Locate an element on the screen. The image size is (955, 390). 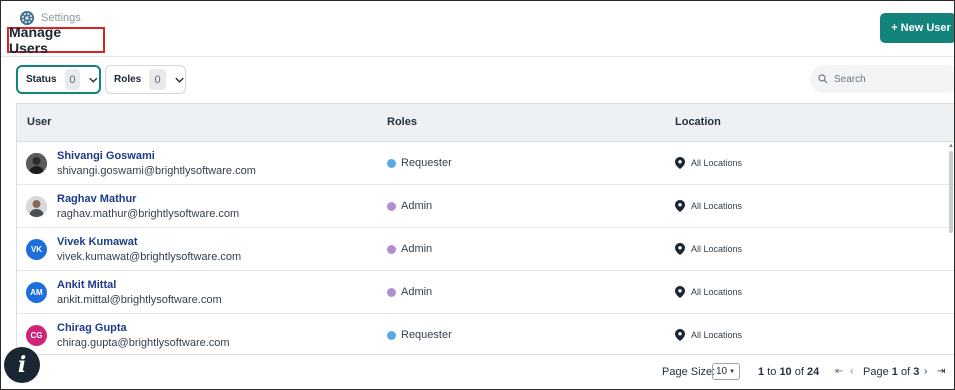
avatar: AM is located at coordinates (36, 292).